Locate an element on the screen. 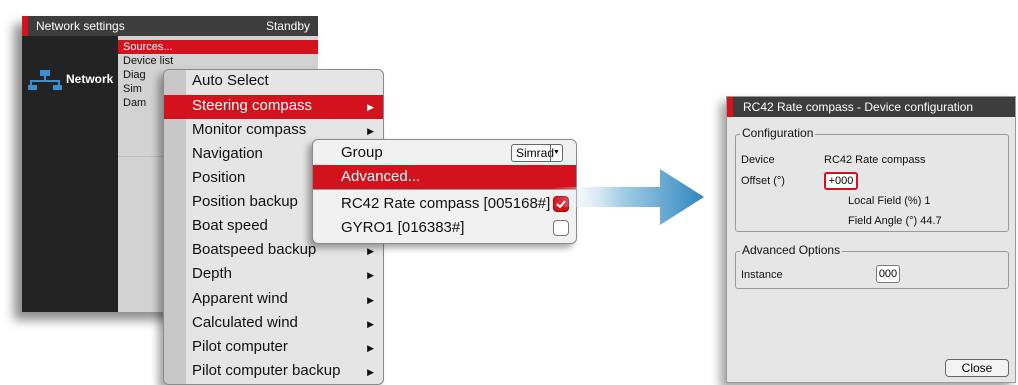 This screenshot has height=385, width=1018. group-dropdown-value: Simrad is located at coordinates (535, 153).